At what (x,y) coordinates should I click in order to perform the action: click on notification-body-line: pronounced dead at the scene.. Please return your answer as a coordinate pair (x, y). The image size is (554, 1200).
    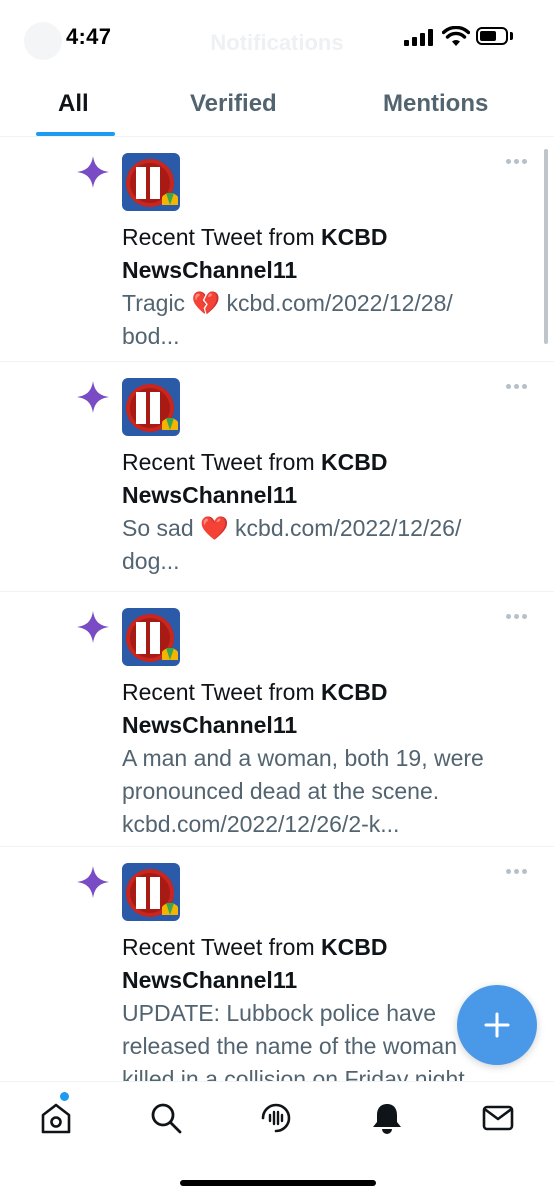
    Looking at the image, I should click on (281, 791).